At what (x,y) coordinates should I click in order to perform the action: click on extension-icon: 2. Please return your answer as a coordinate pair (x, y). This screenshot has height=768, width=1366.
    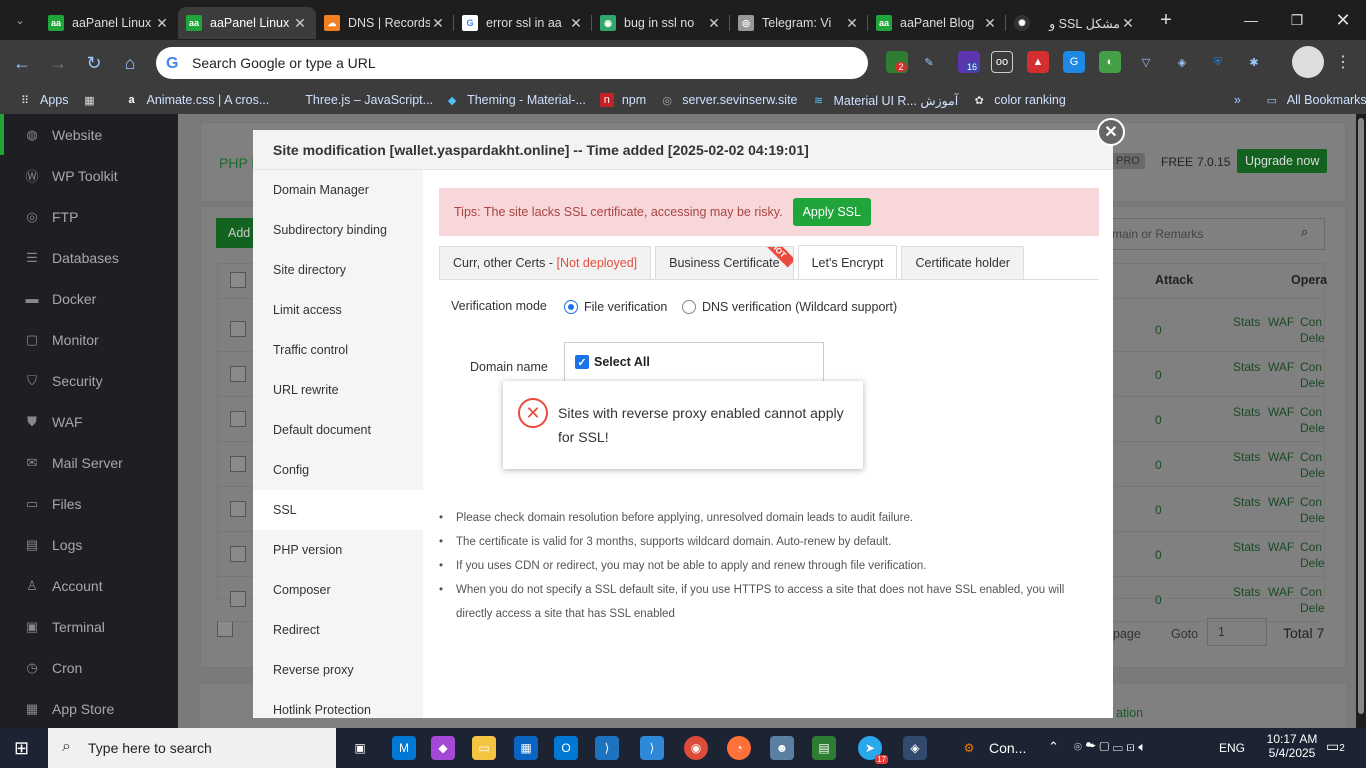
    Looking at the image, I should click on (897, 62).